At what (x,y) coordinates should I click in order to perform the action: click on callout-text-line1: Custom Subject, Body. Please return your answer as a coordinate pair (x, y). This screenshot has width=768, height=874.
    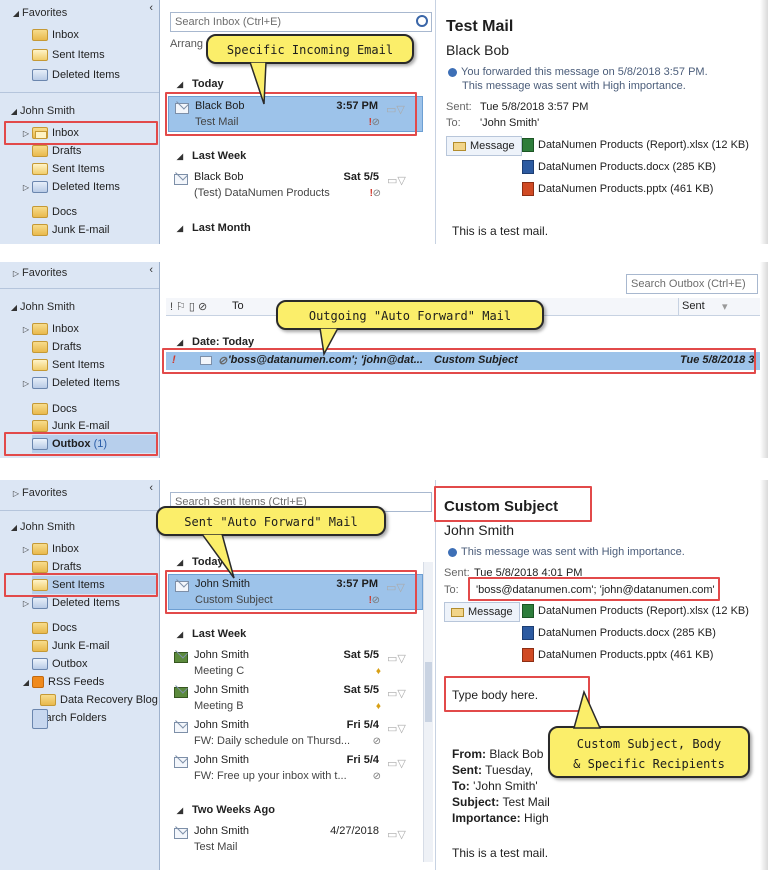
    Looking at the image, I should click on (649, 744).